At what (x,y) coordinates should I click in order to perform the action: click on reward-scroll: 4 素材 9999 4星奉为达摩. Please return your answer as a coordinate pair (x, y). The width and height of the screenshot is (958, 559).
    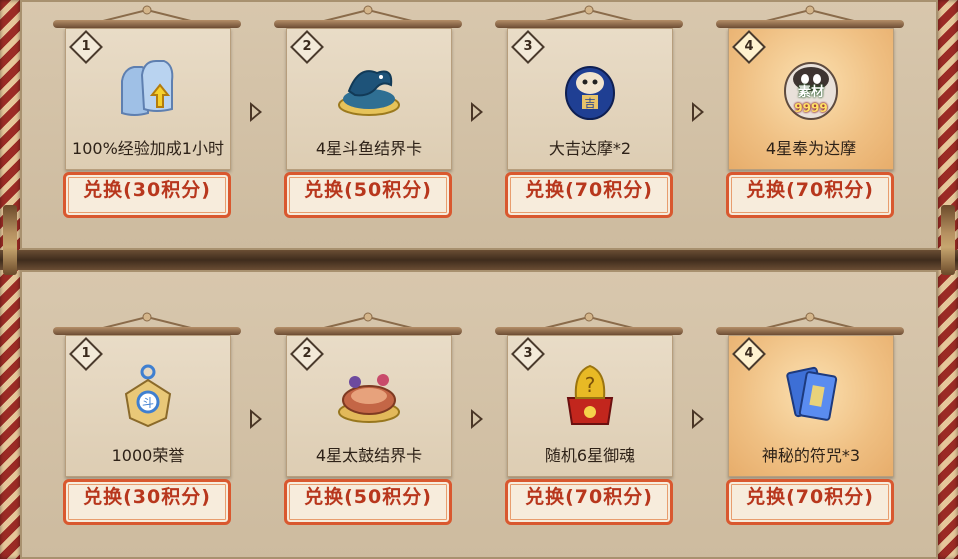
    Looking at the image, I should click on (811, 99).